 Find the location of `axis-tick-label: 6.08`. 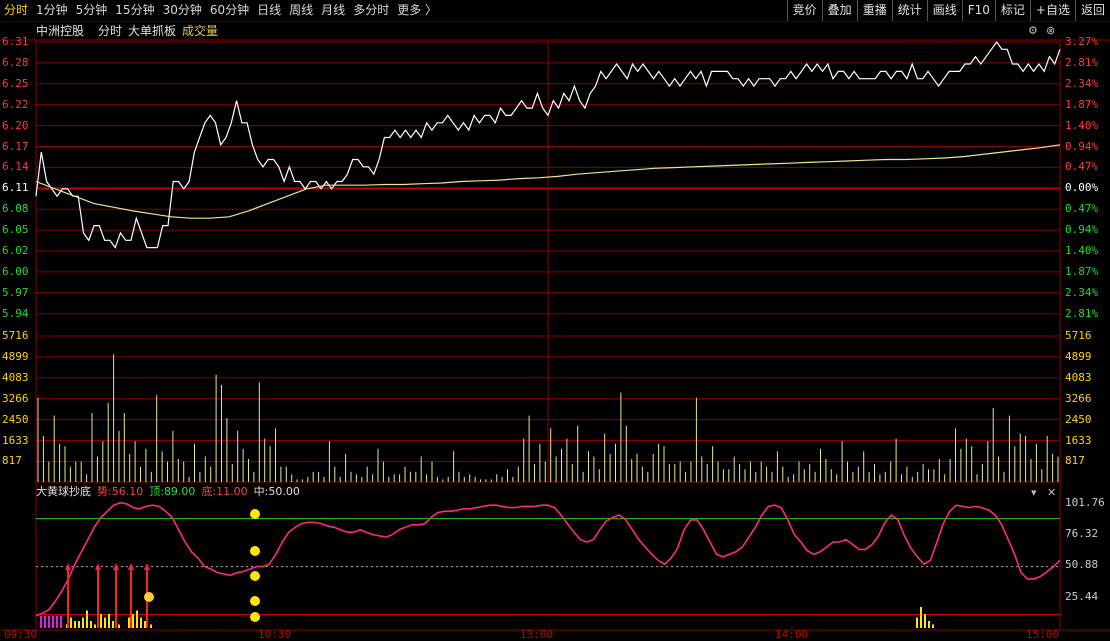

axis-tick-label: 6.08 is located at coordinates (15, 209).